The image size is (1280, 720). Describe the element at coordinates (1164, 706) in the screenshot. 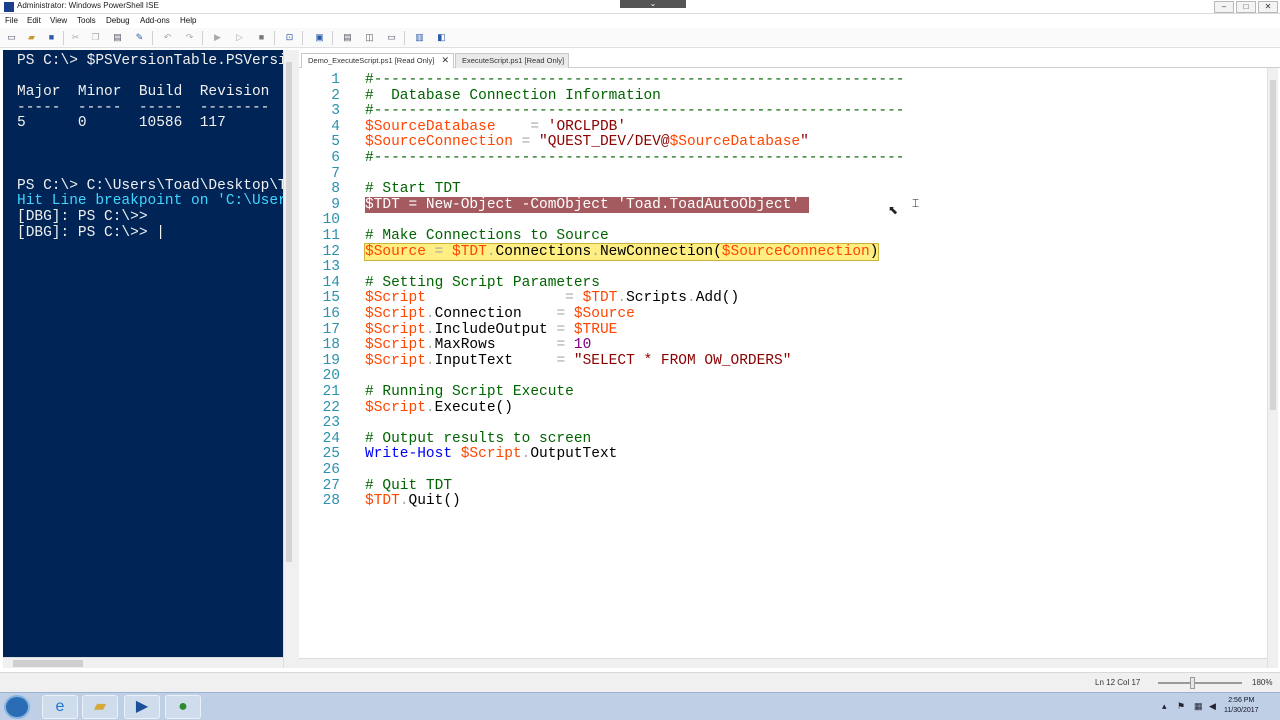

I see `tray-arrow-icon: ▴` at that location.